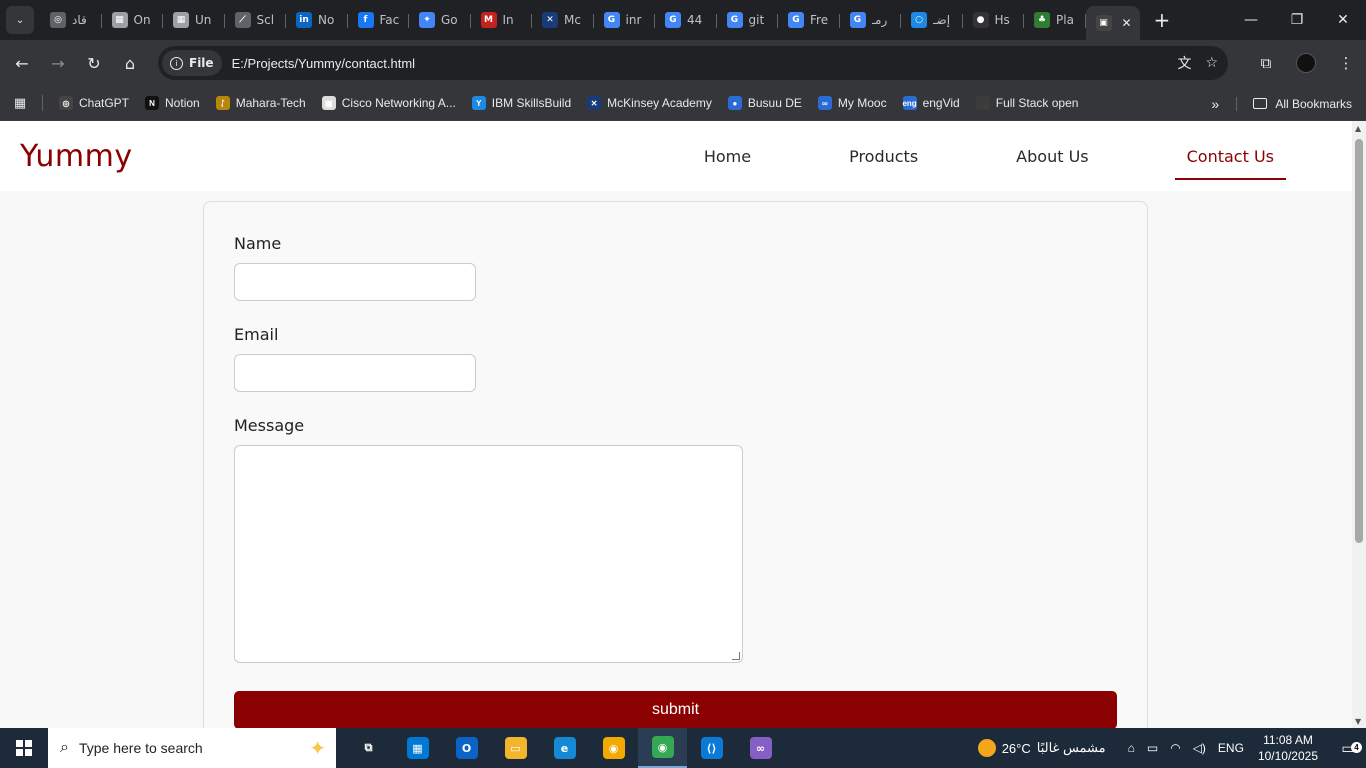 This screenshot has width=1366, height=768. I want to click on bookmark-label: ChatGPT, so click(104, 103).